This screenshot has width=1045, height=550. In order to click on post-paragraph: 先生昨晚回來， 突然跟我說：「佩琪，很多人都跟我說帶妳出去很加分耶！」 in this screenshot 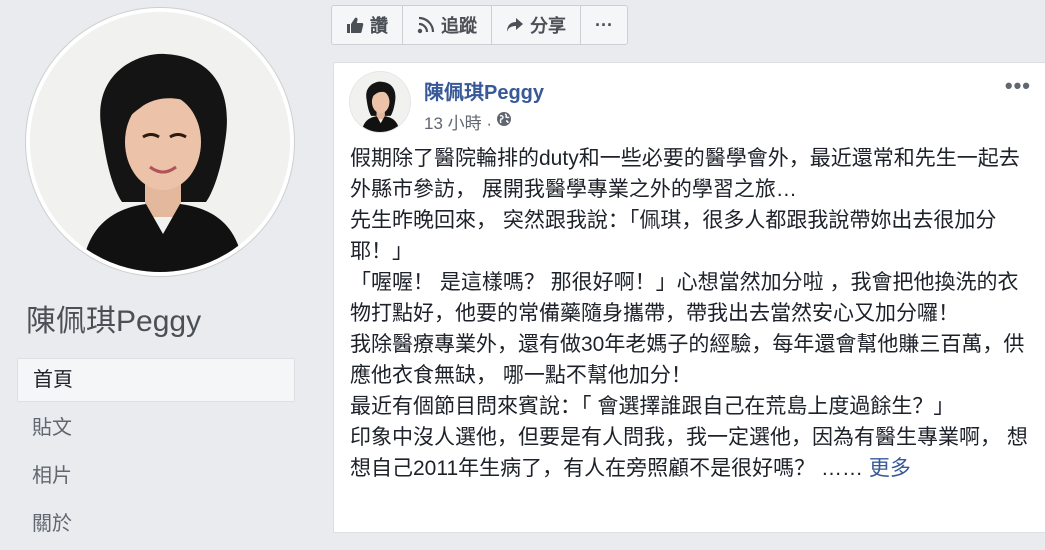, I will do `click(673, 236)`.